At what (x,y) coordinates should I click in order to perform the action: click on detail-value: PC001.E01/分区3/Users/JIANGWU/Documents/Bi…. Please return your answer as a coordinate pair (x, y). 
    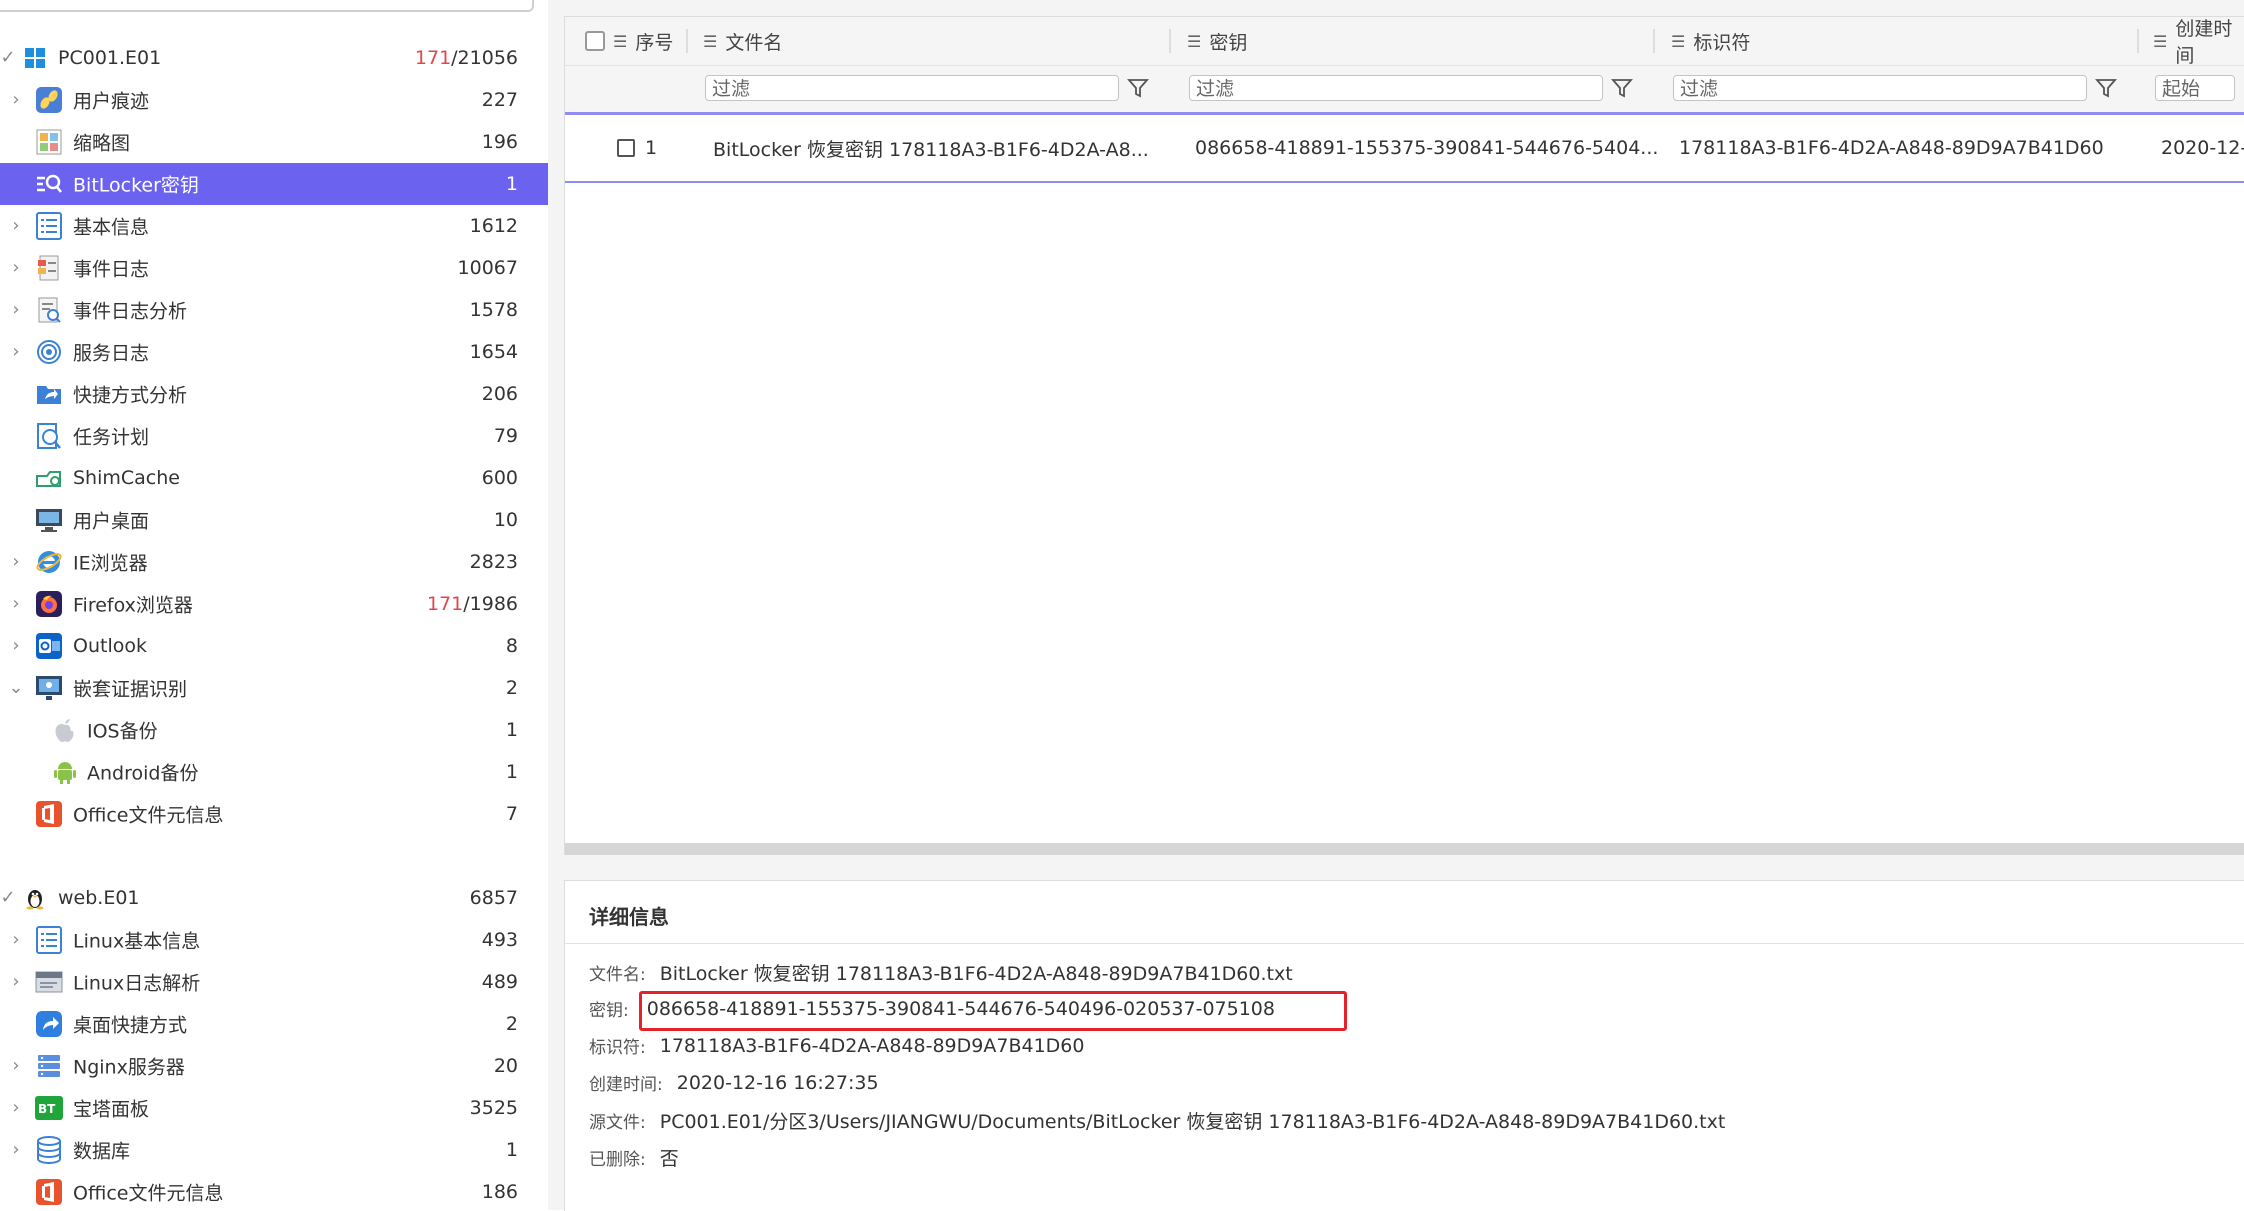
    Looking at the image, I should click on (1192, 1122).